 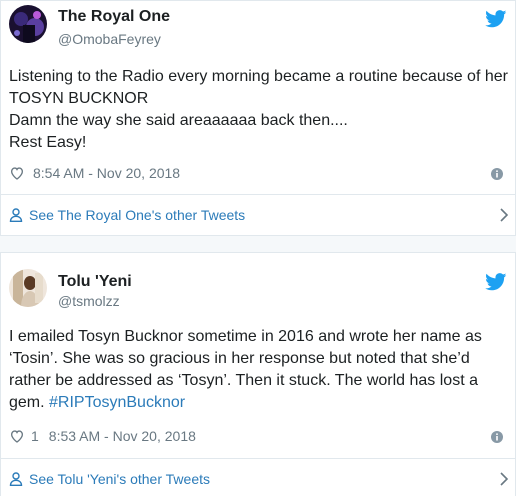 What do you see at coordinates (95, 282) in the screenshot?
I see `author-name: Tolu 'Yeni` at bounding box center [95, 282].